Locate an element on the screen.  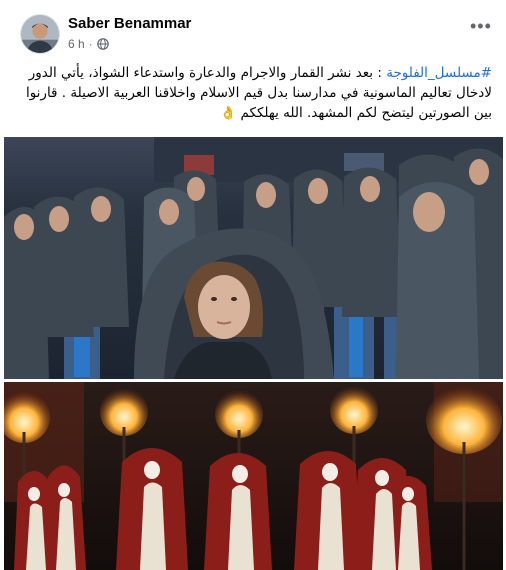
author-name: Saber Benammar is located at coordinates (129, 23).